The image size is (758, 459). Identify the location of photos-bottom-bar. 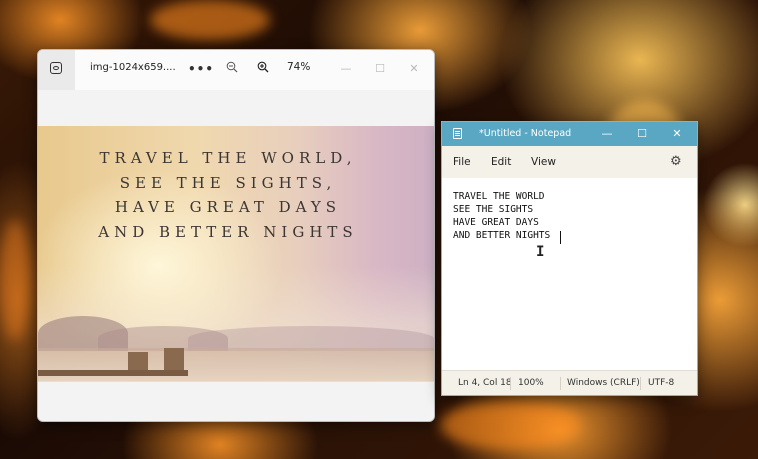
(236, 401).